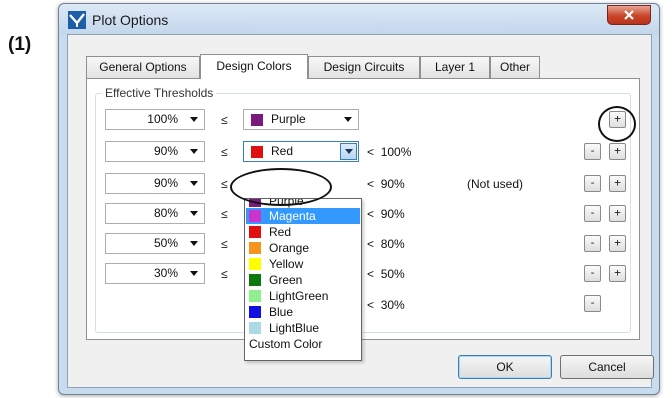  Describe the element at coordinates (303, 232) in the screenshot. I see `dropdown-option-red: Red` at that location.